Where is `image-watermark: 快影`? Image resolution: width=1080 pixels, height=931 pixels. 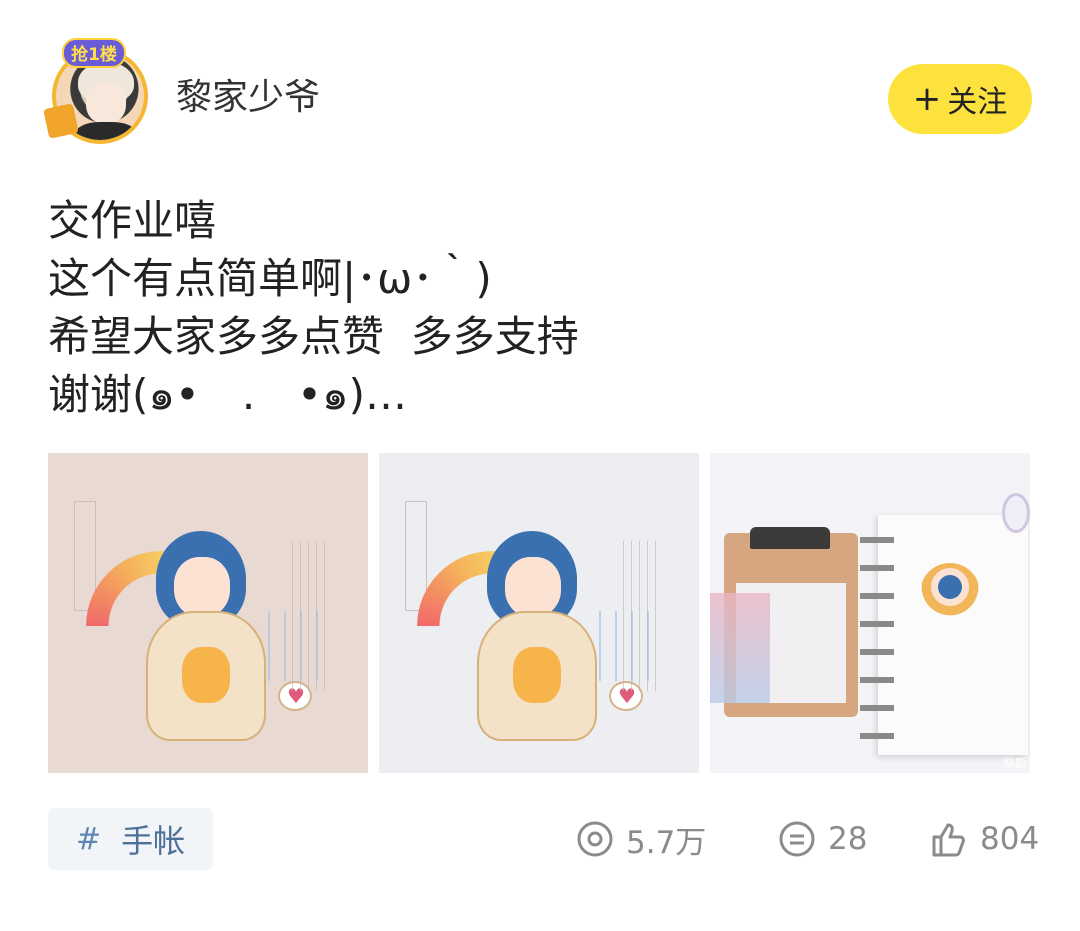
image-watermark: 快影 is located at coordinates (1015, 763).